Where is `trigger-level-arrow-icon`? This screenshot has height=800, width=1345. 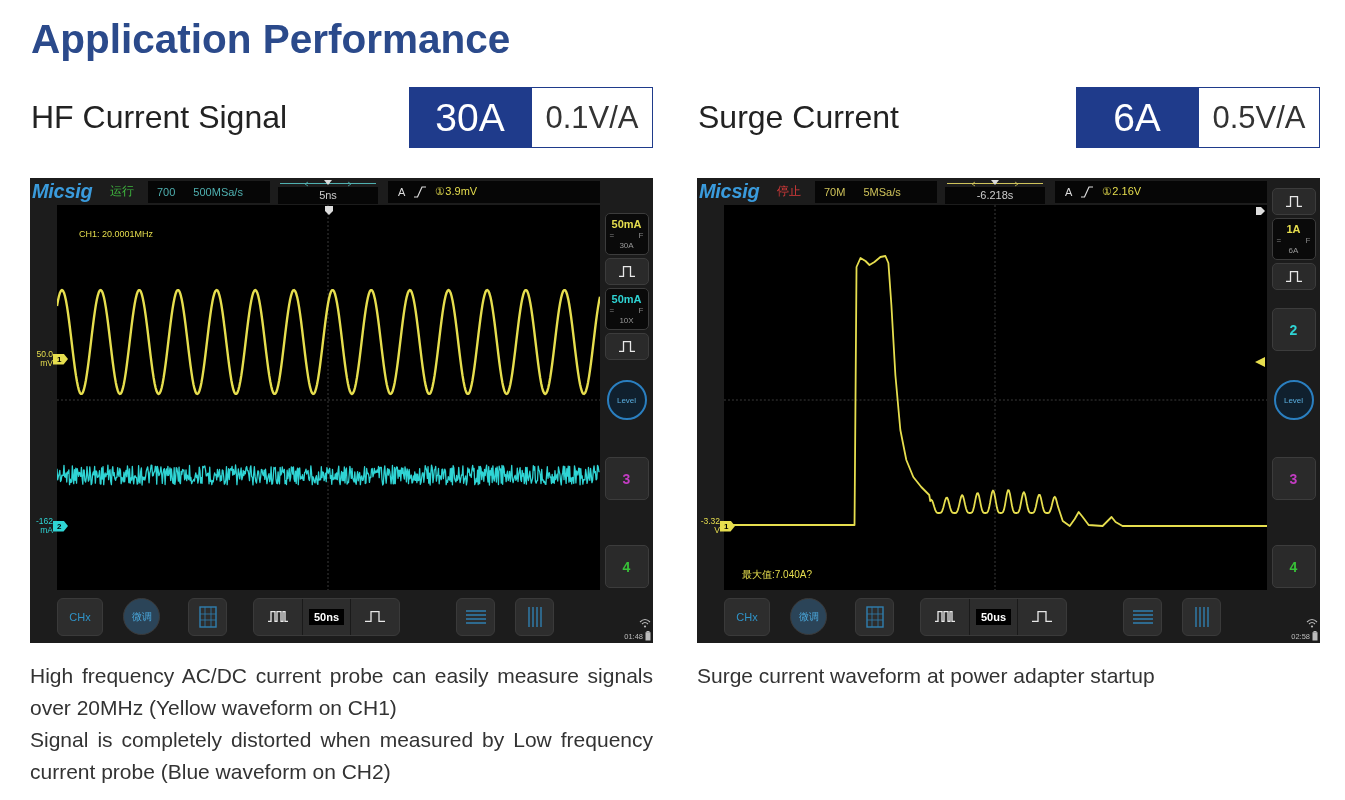 trigger-level-arrow-icon is located at coordinates (1260, 362).